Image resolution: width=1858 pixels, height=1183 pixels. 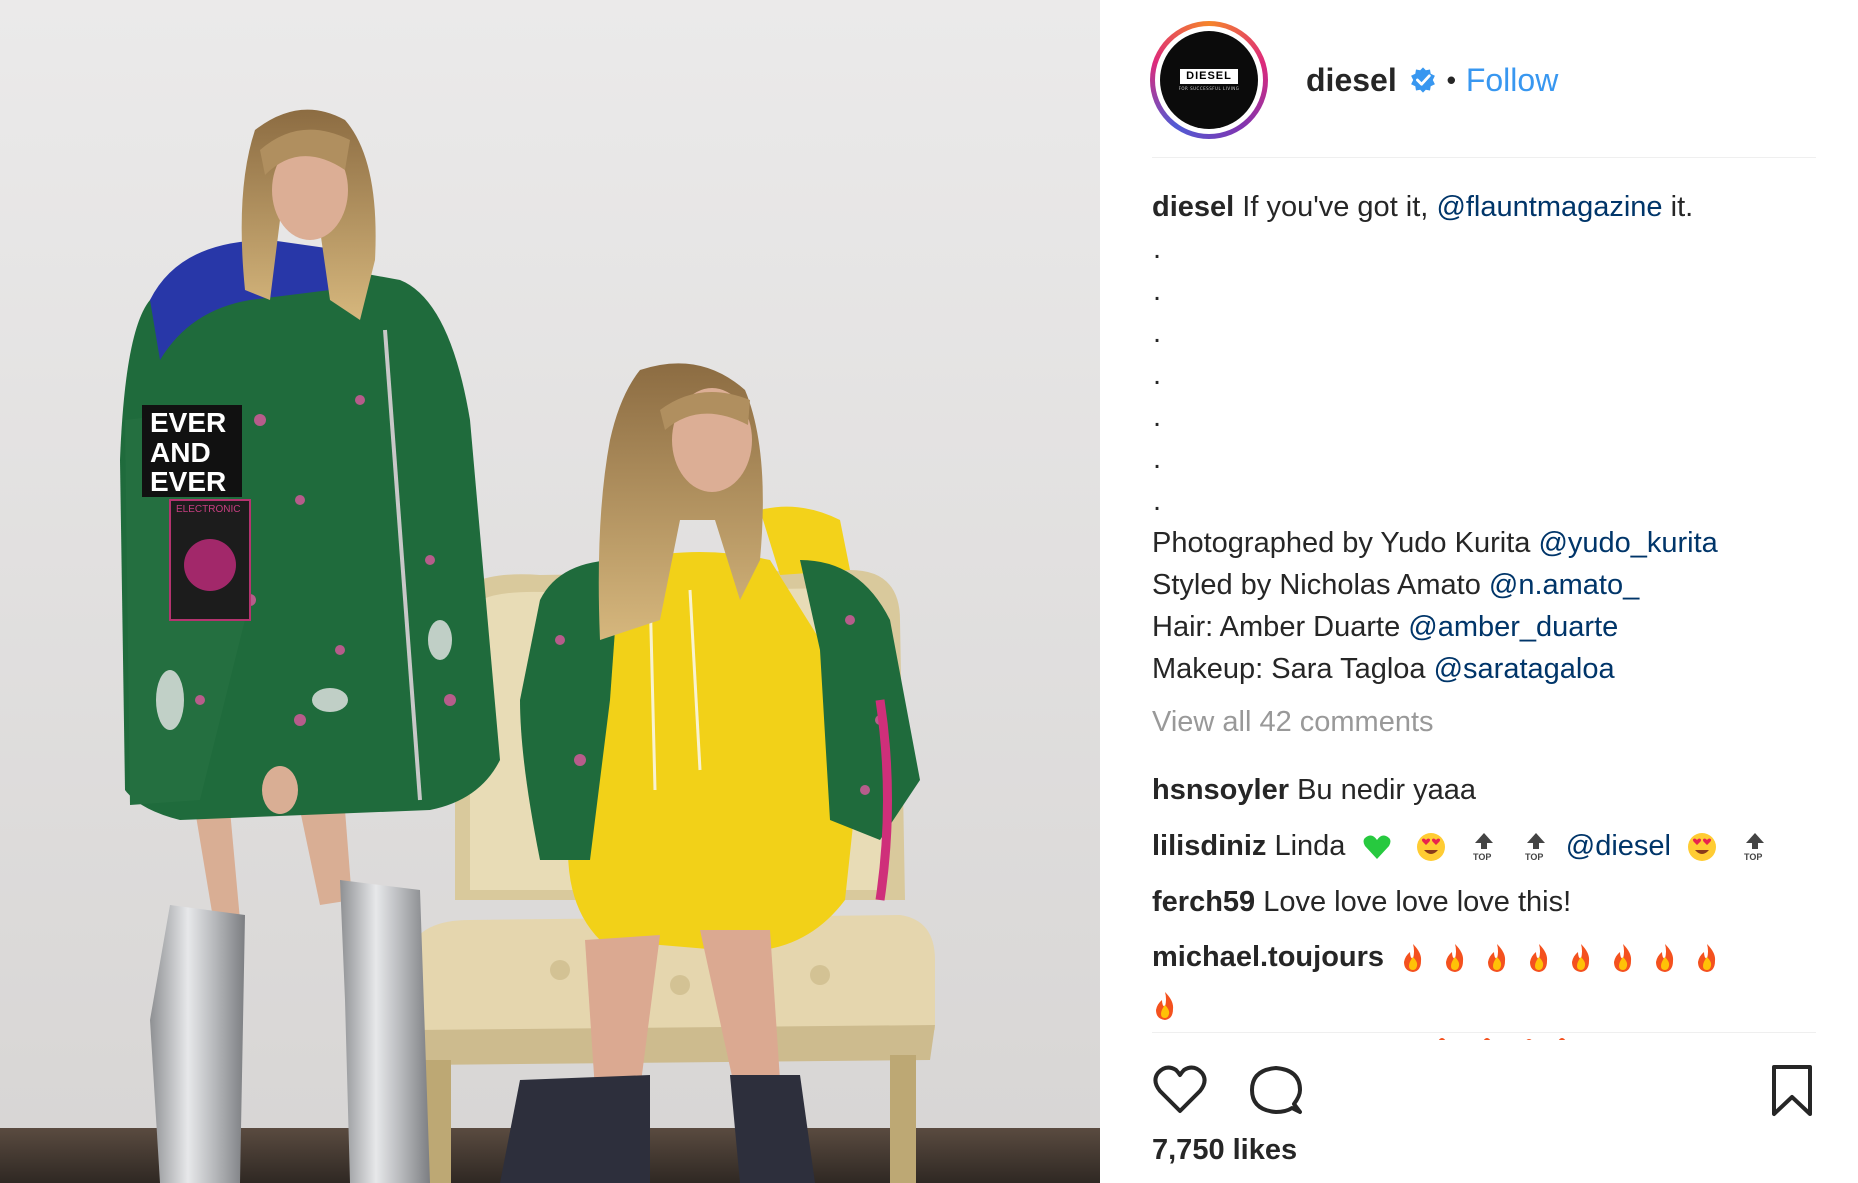 What do you see at coordinates (1209, 76) in the screenshot?
I see `avatar-logo: DIESEL` at bounding box center [1209, 76].